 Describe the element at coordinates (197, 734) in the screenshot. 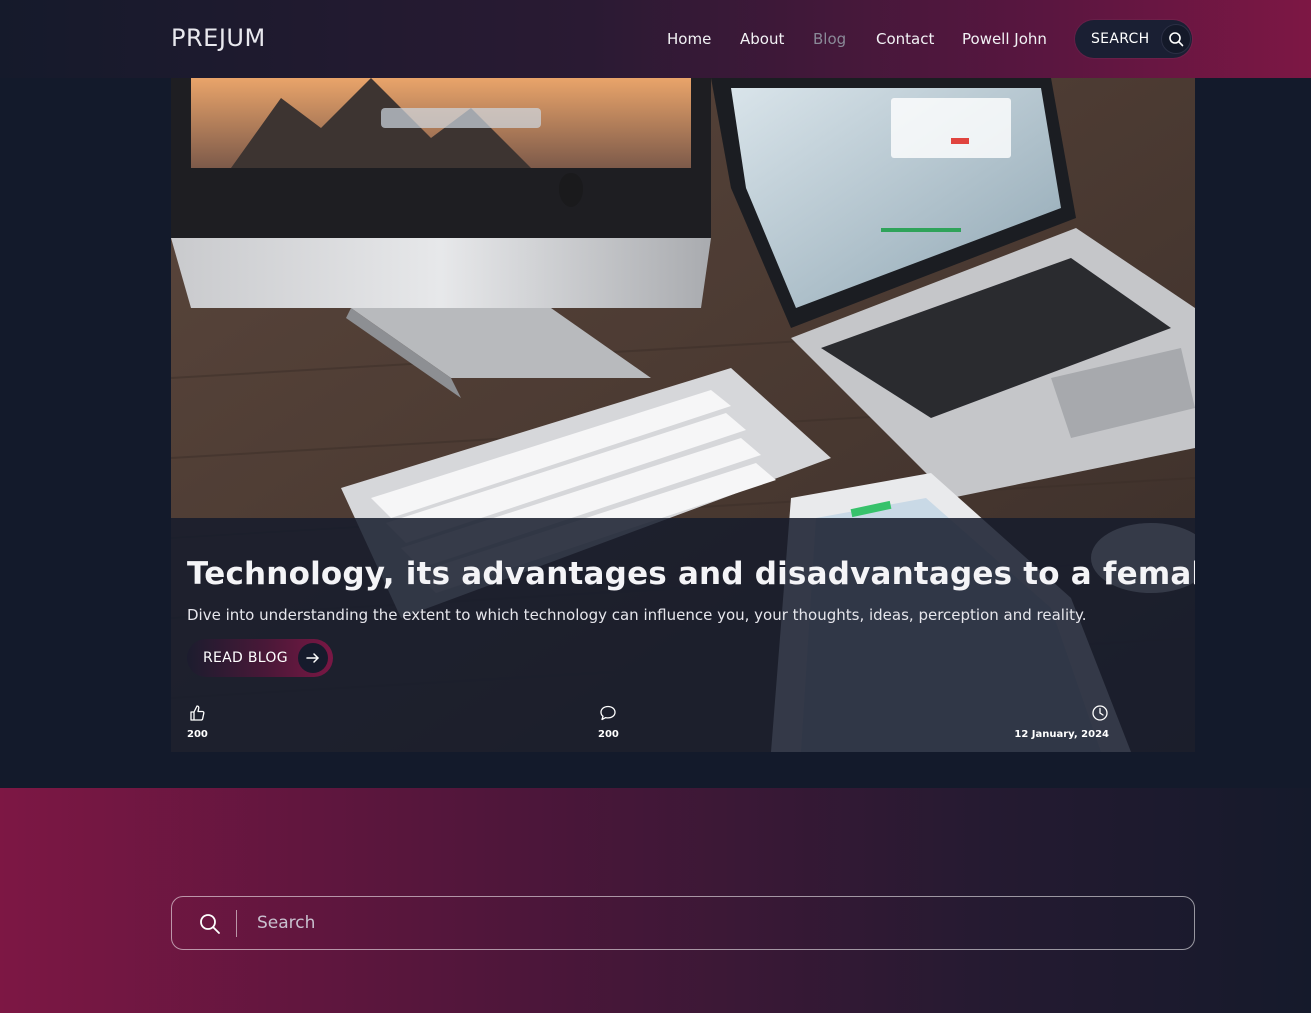

I see `likes-count: 200` at that location.